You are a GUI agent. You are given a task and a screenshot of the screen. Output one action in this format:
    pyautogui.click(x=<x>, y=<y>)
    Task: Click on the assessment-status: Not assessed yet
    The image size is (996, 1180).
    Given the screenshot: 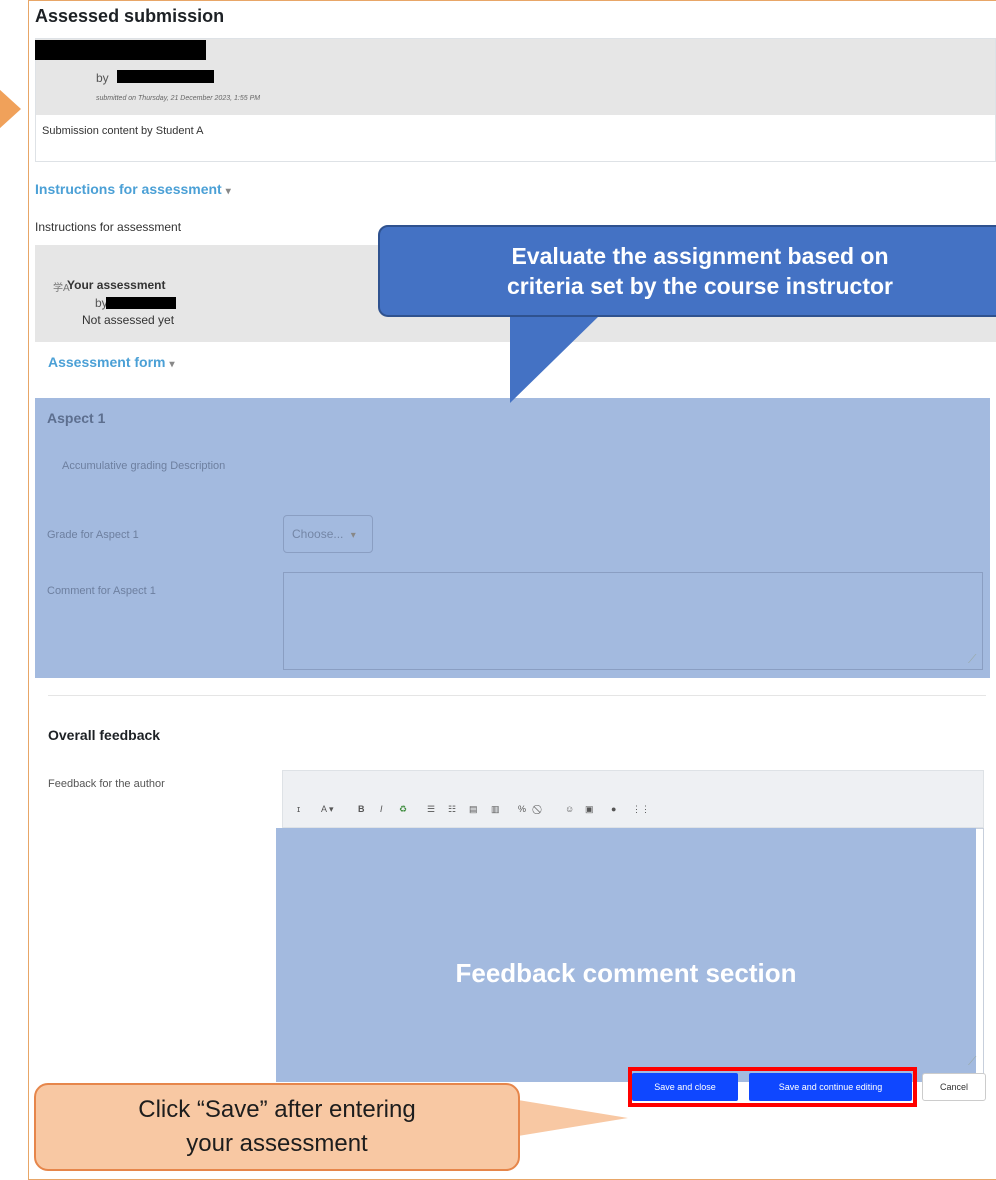 What is the action you would take?
    pyautogui.click(x=128, y=320)
    